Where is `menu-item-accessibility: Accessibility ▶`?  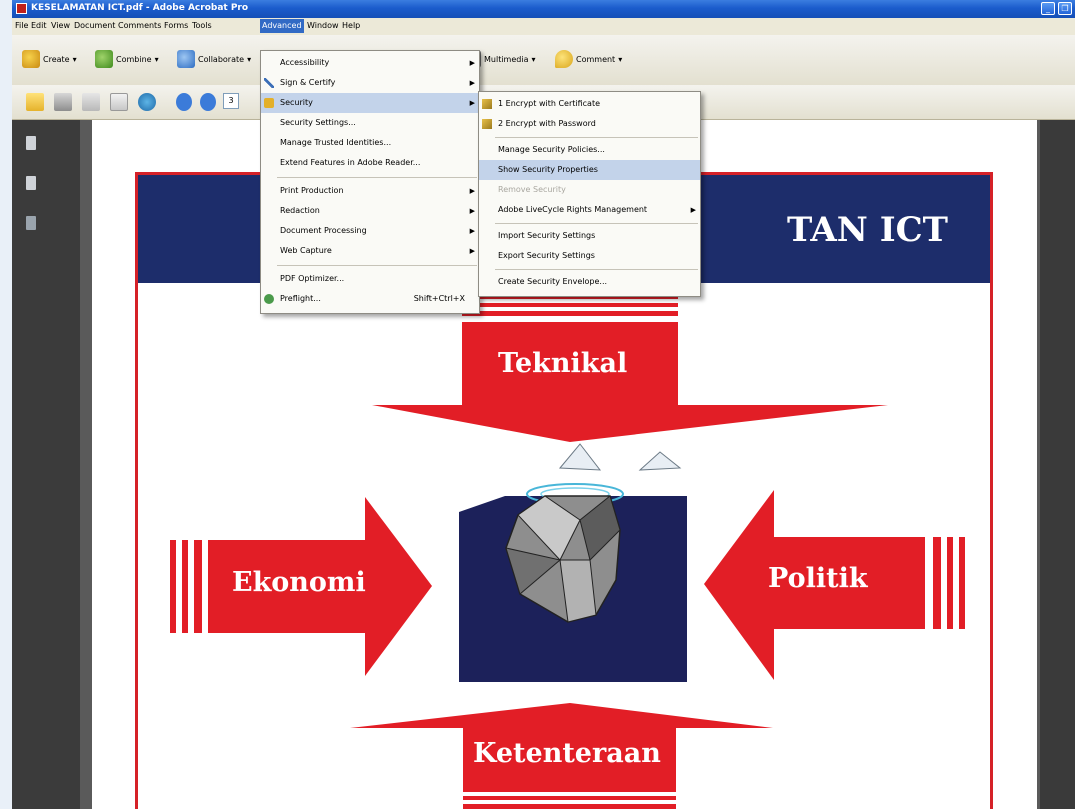 menu-item-accessibility: Accessibility ▶ is located at coordinates (370, 63).